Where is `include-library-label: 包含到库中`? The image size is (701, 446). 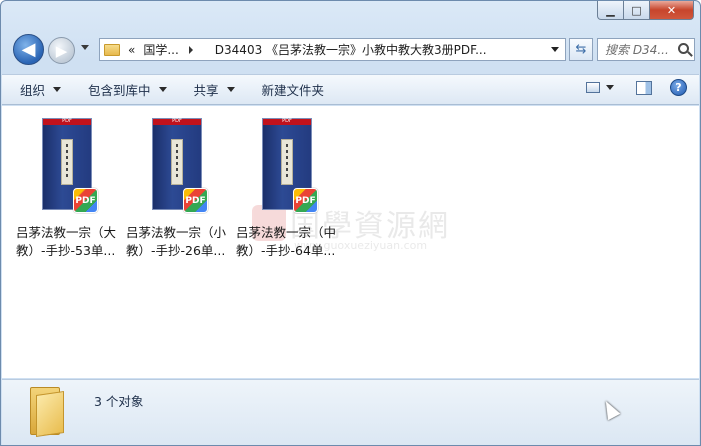 include-library-label: 包含到库中 is located at coordinates (119, 90).